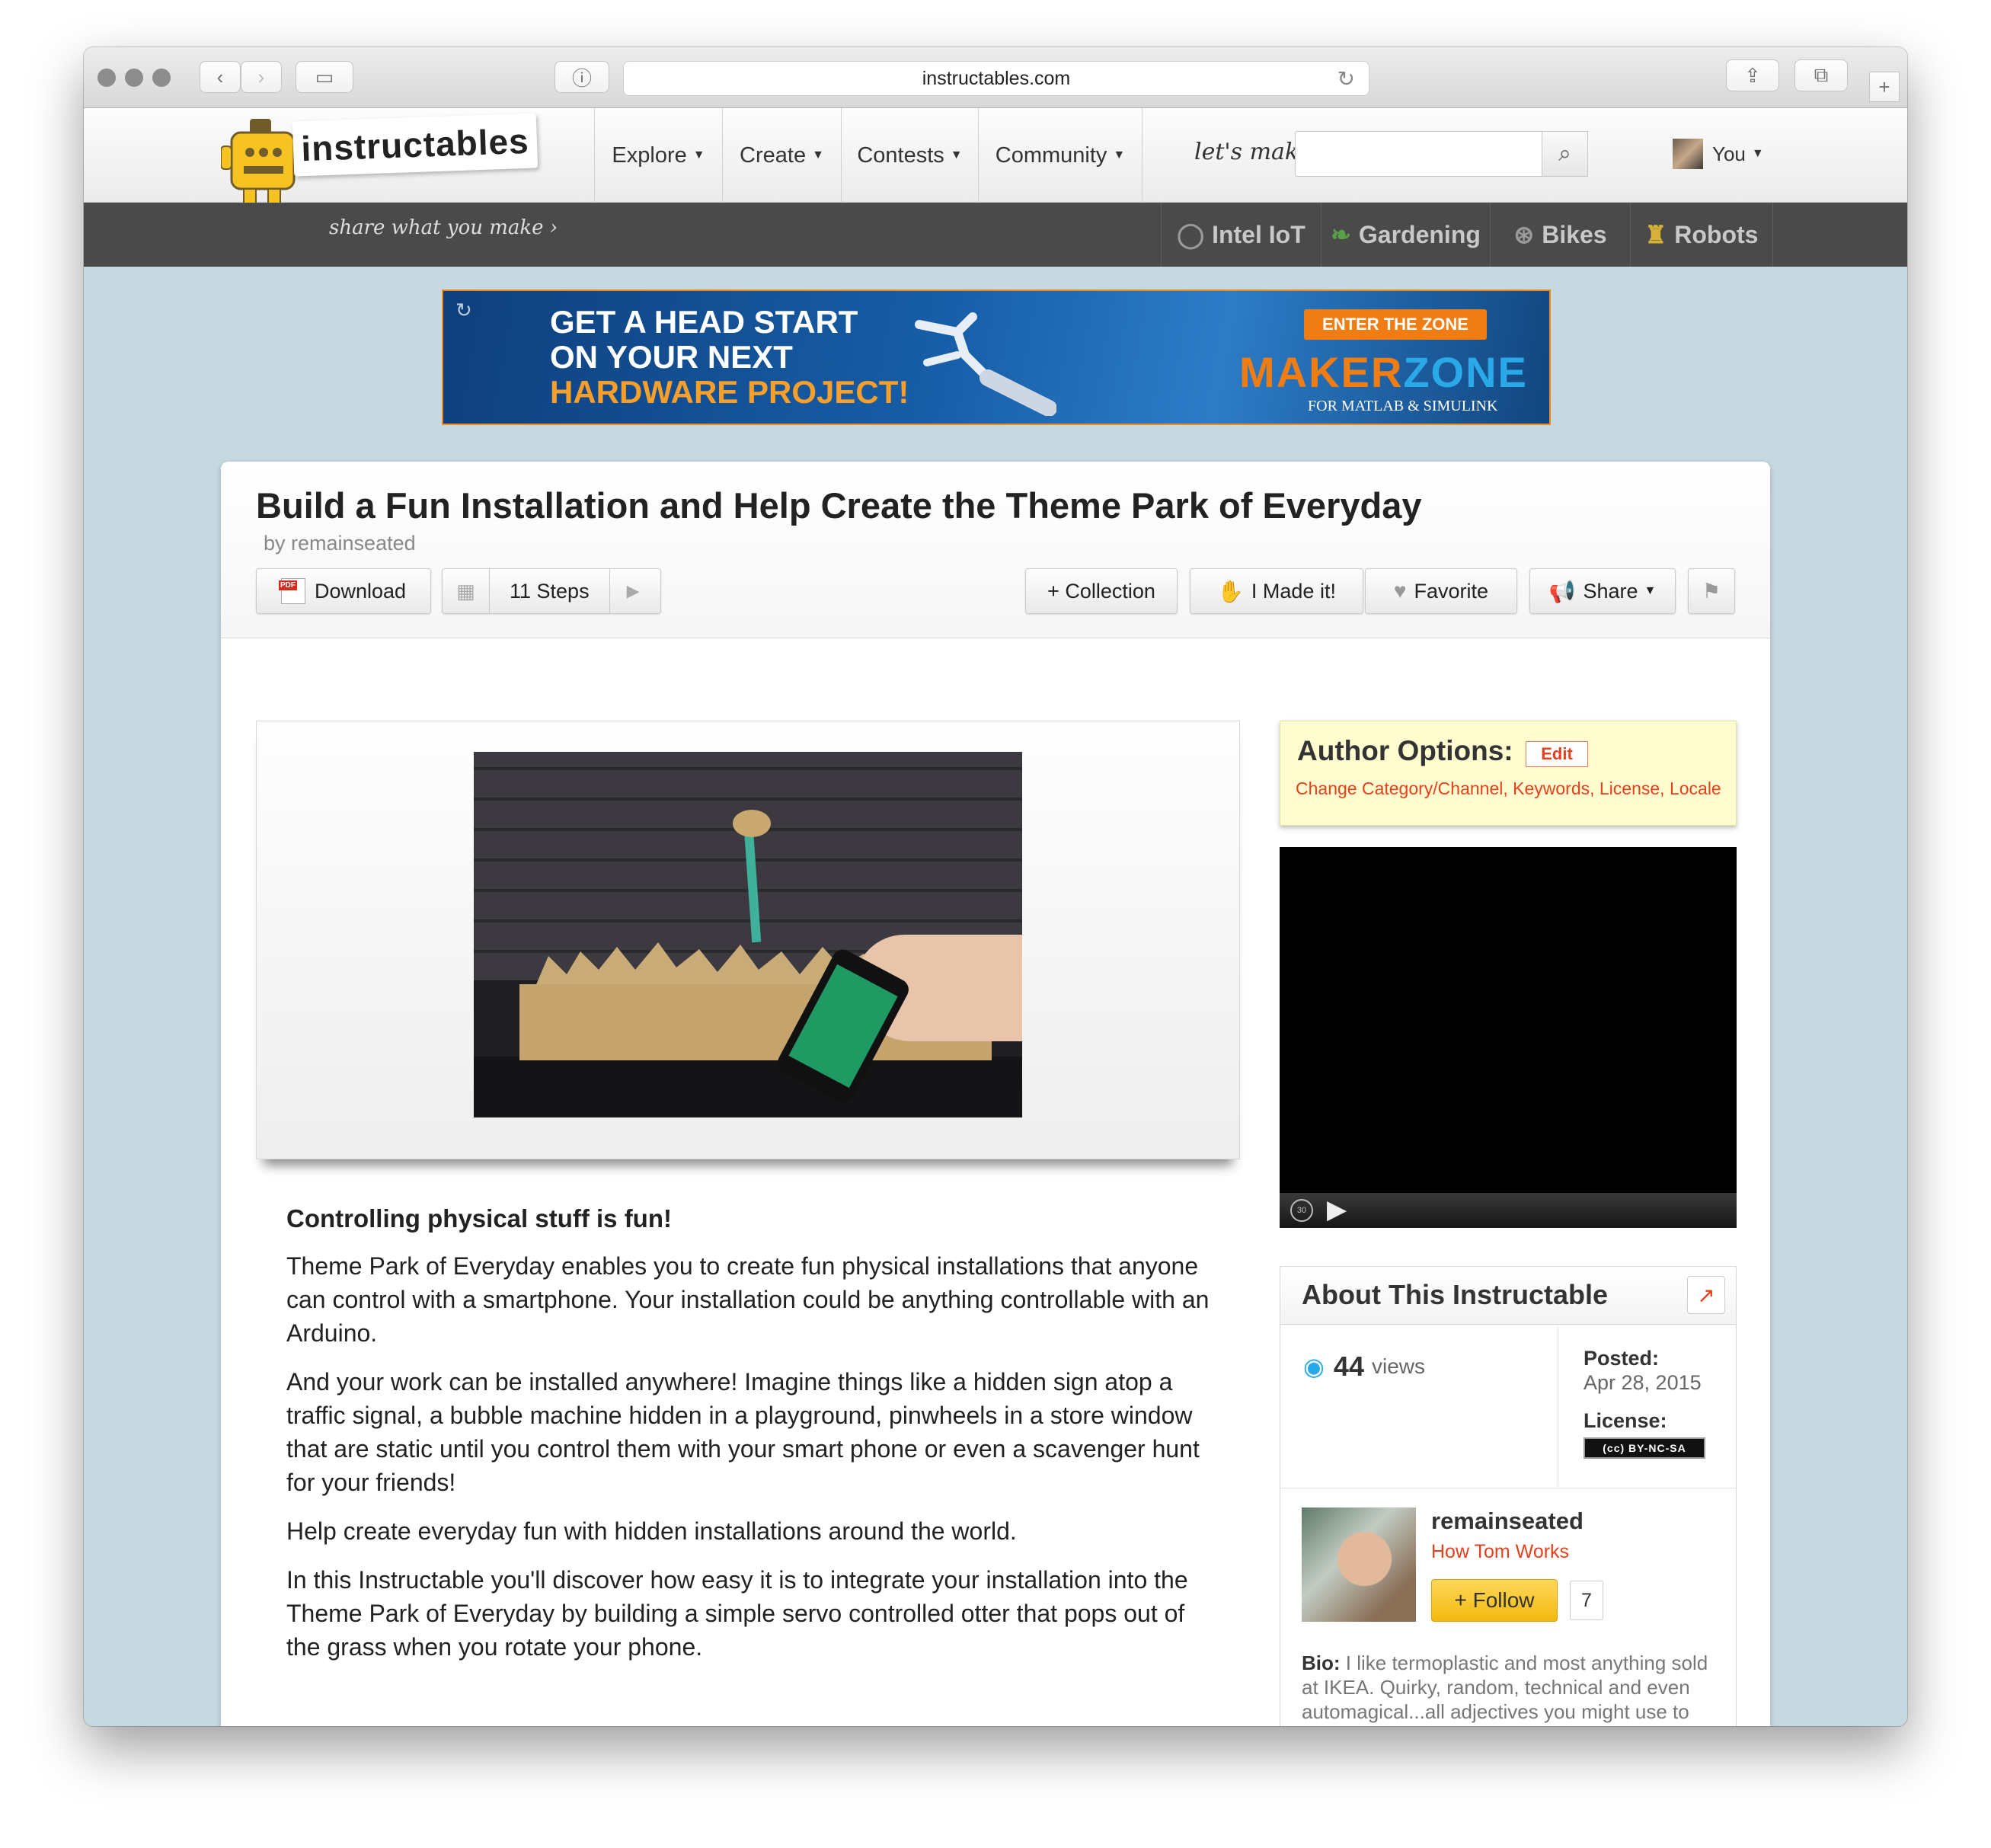 Image resolution: width=1991 pixels, height=1848 pixels. What do you see at coordinates (1398, 1366) in the screenshot?
I see `views-label: views` at bounding box center [1398, 1366].